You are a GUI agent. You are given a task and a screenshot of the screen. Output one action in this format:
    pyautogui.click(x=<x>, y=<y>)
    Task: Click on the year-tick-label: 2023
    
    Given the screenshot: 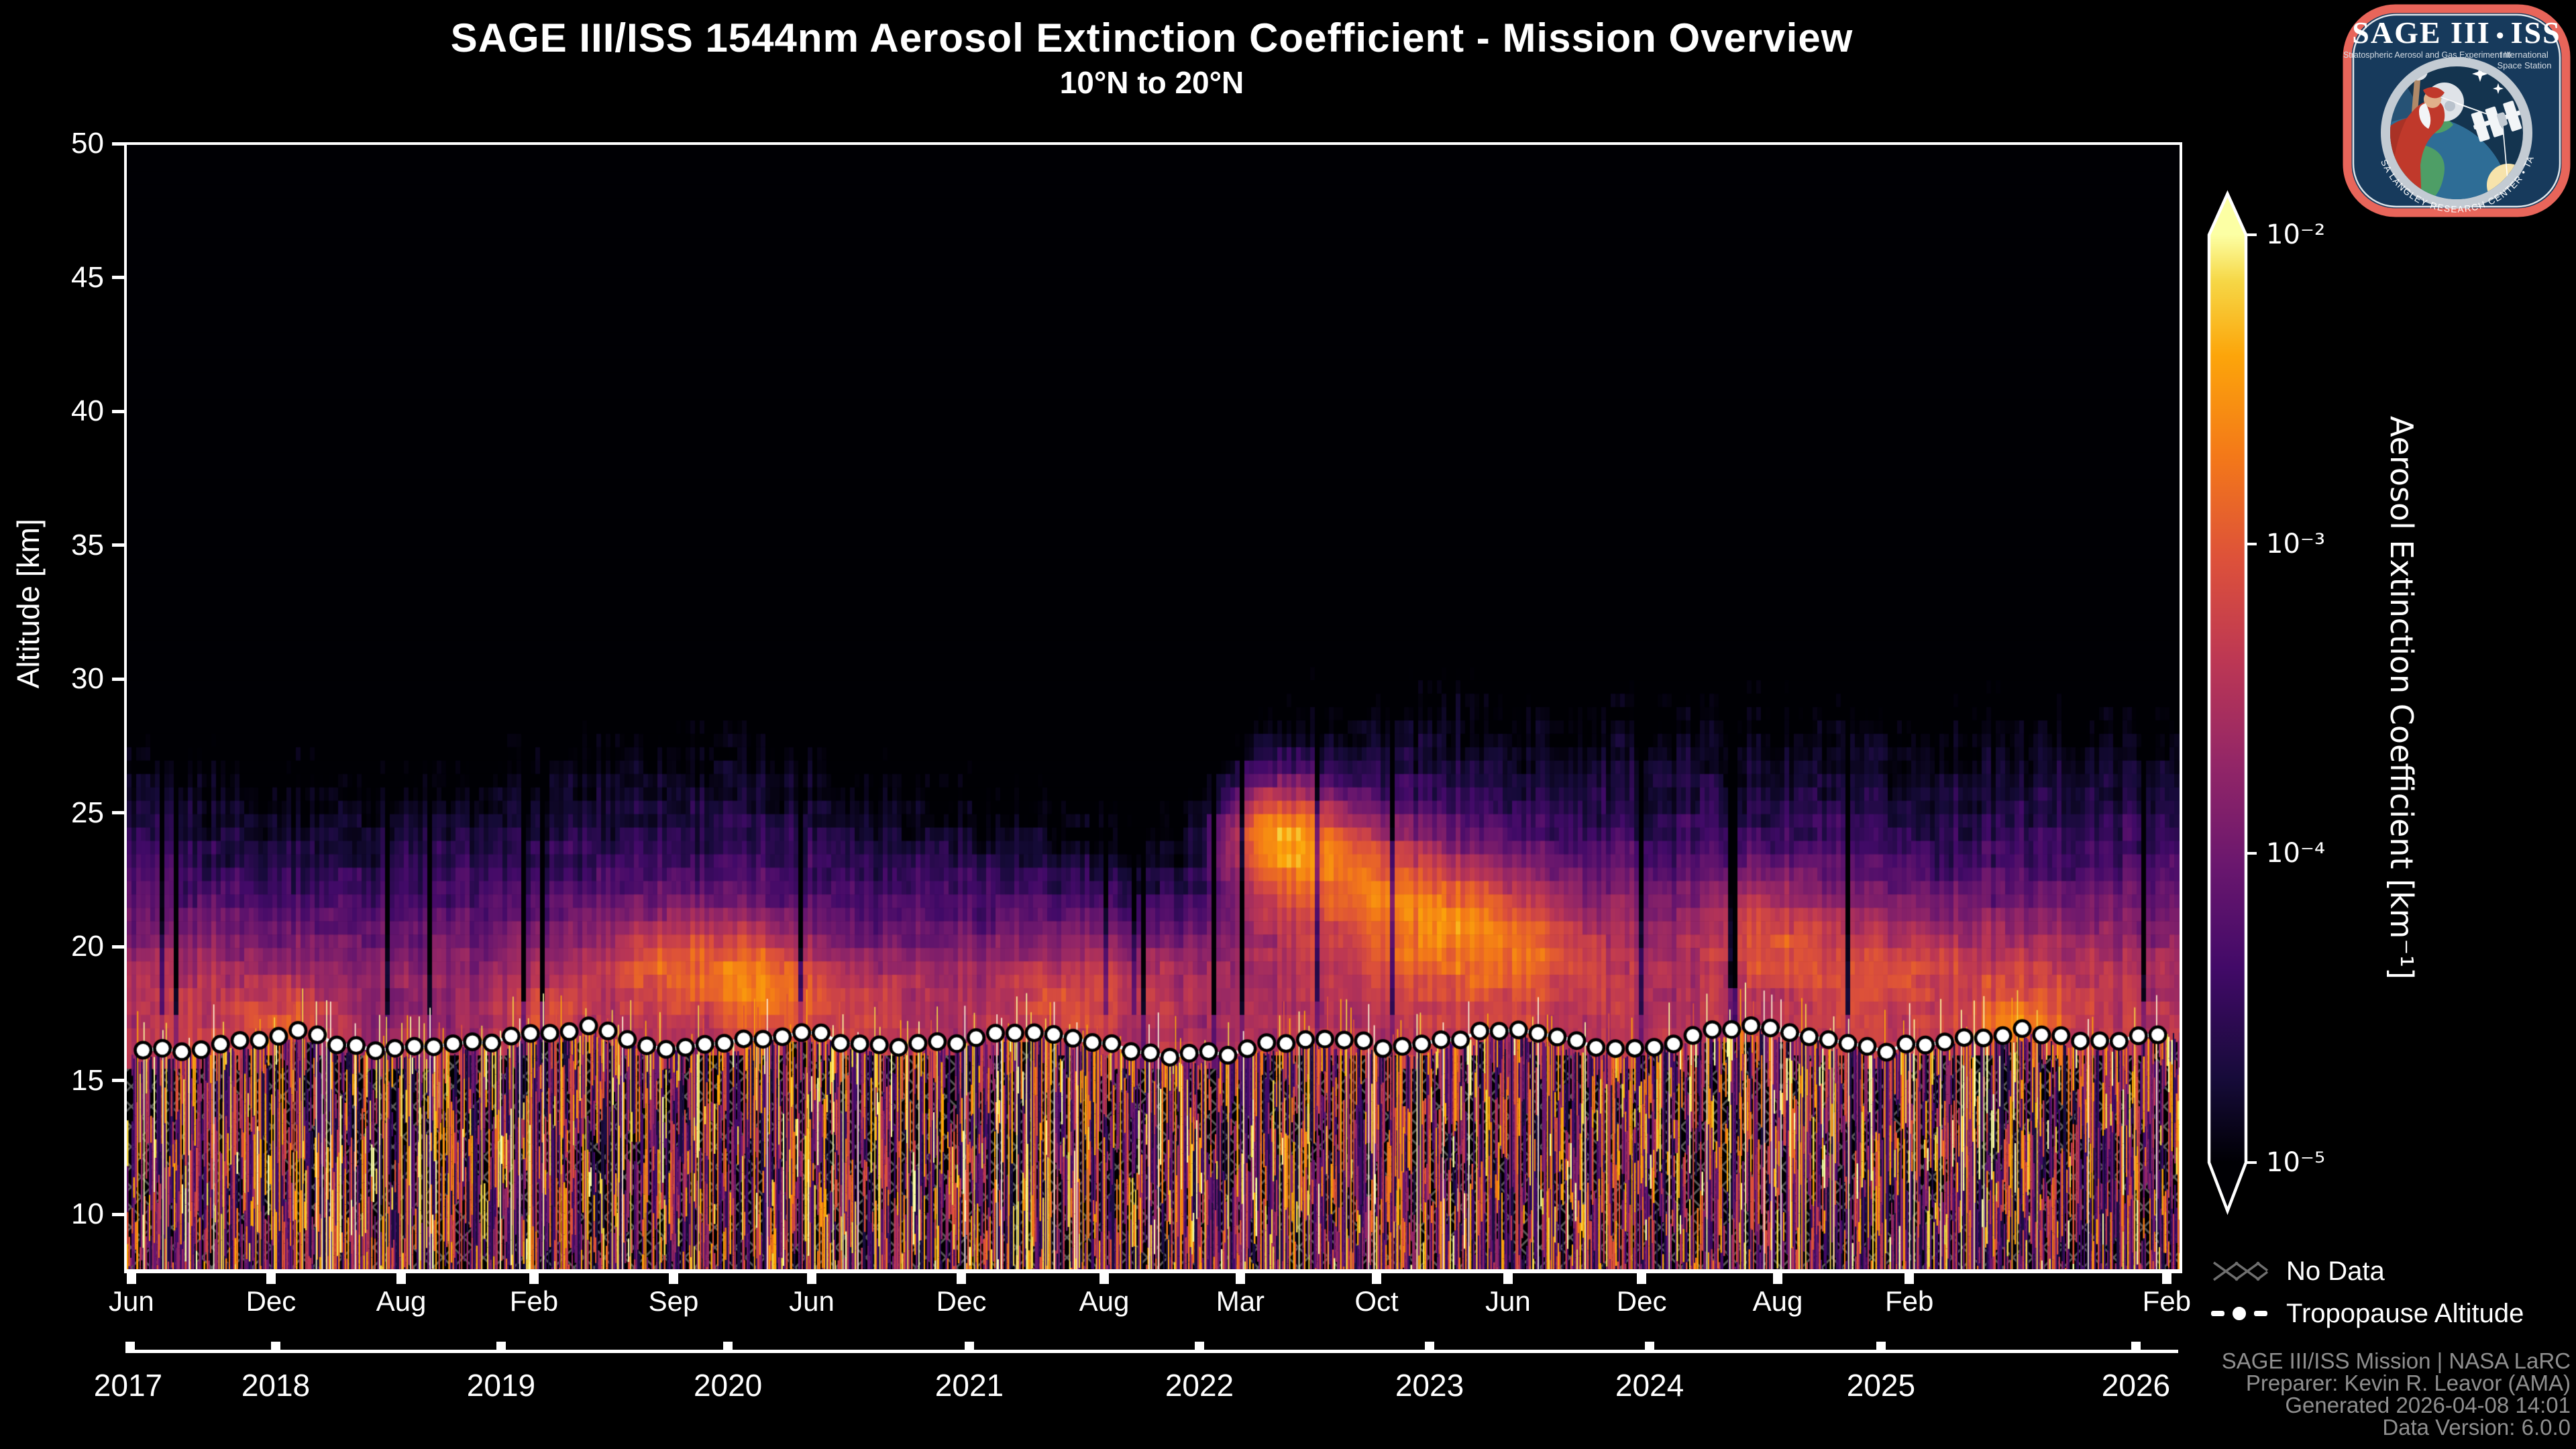 What is the action you would take?
    pyautogui.click(x=1429, y=1385)
    